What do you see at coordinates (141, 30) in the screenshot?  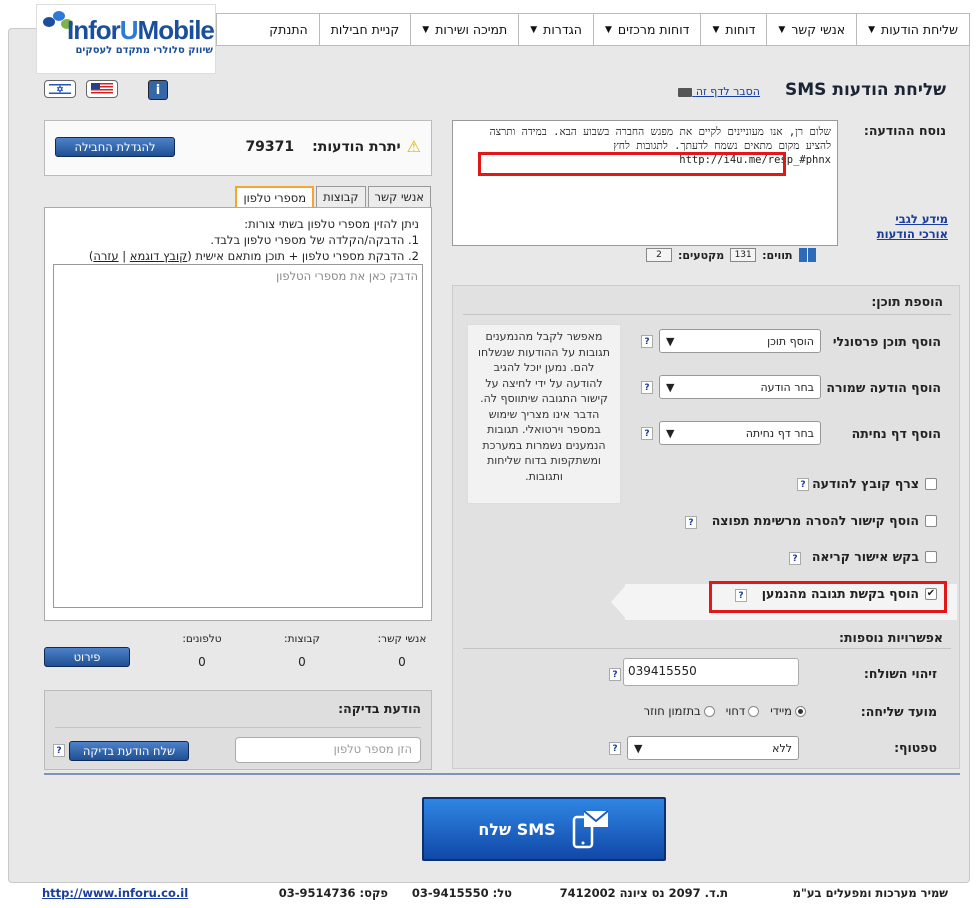 I see `logo-text: InforUMobile` at bounding box center [141, 30].